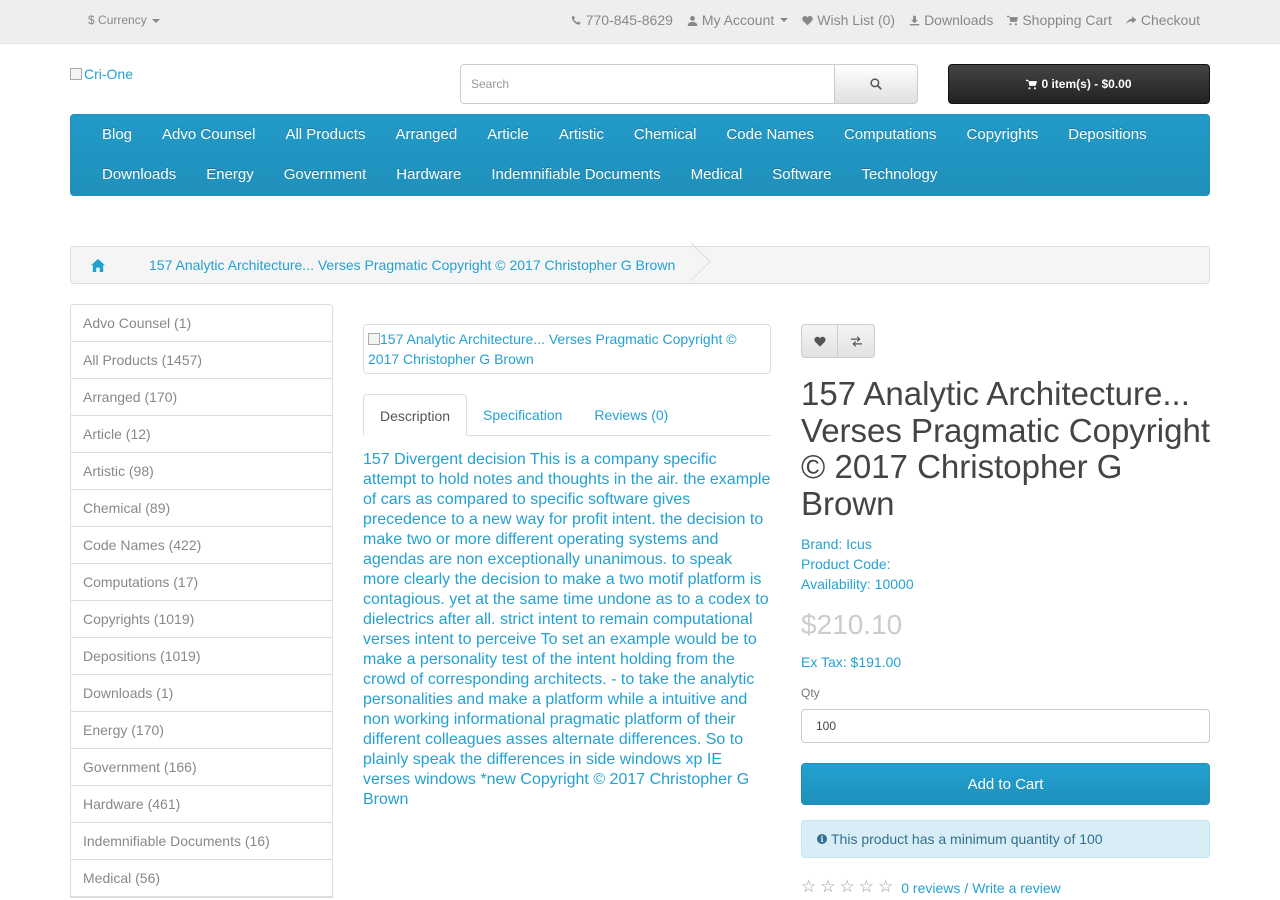 This screenshot has width=1280, height=900. Describe the element at coordinates (717, 175) in the screenshot. I see `menu-item-medical: Medical` at that location.